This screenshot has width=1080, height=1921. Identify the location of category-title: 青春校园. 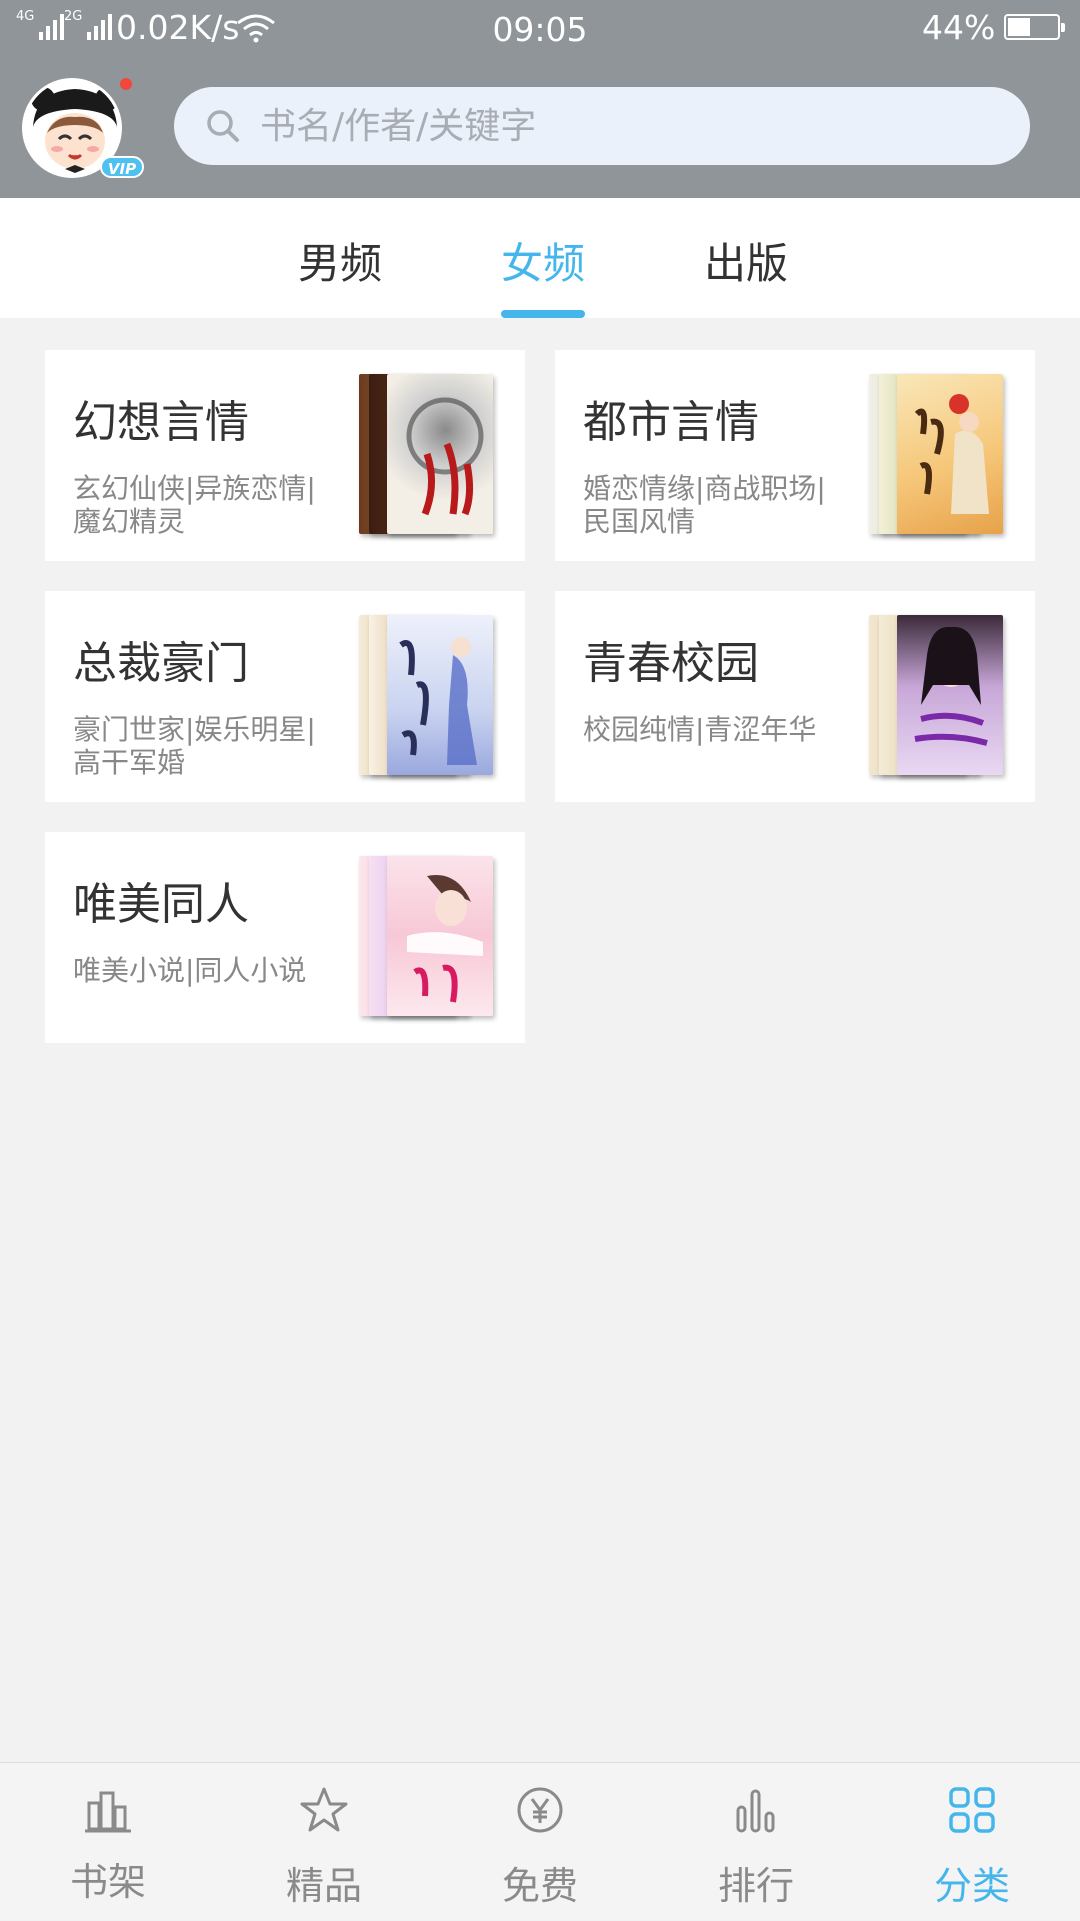
(671, 663).